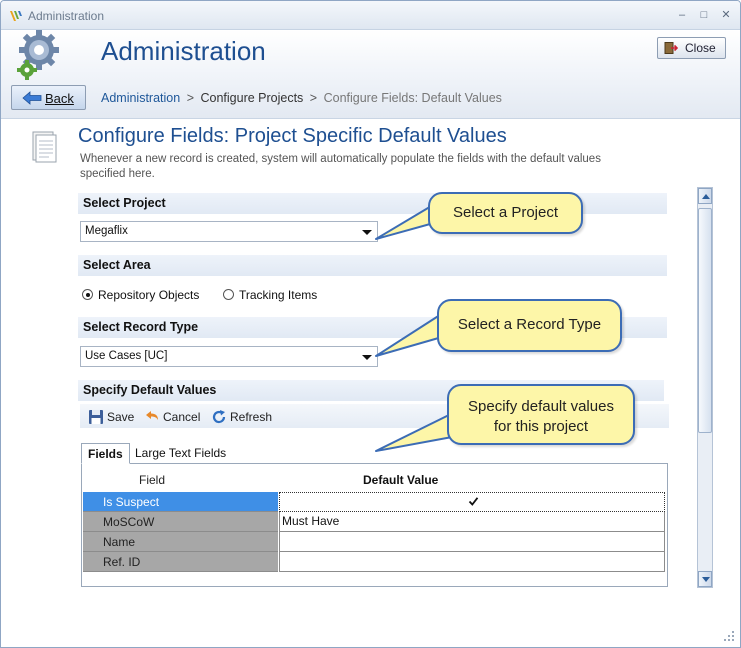 This screenshot has width=741, height=648. Describe the element at coordinates (541, 426) in the screenshot. I see `callout-text: for this project` at that location.